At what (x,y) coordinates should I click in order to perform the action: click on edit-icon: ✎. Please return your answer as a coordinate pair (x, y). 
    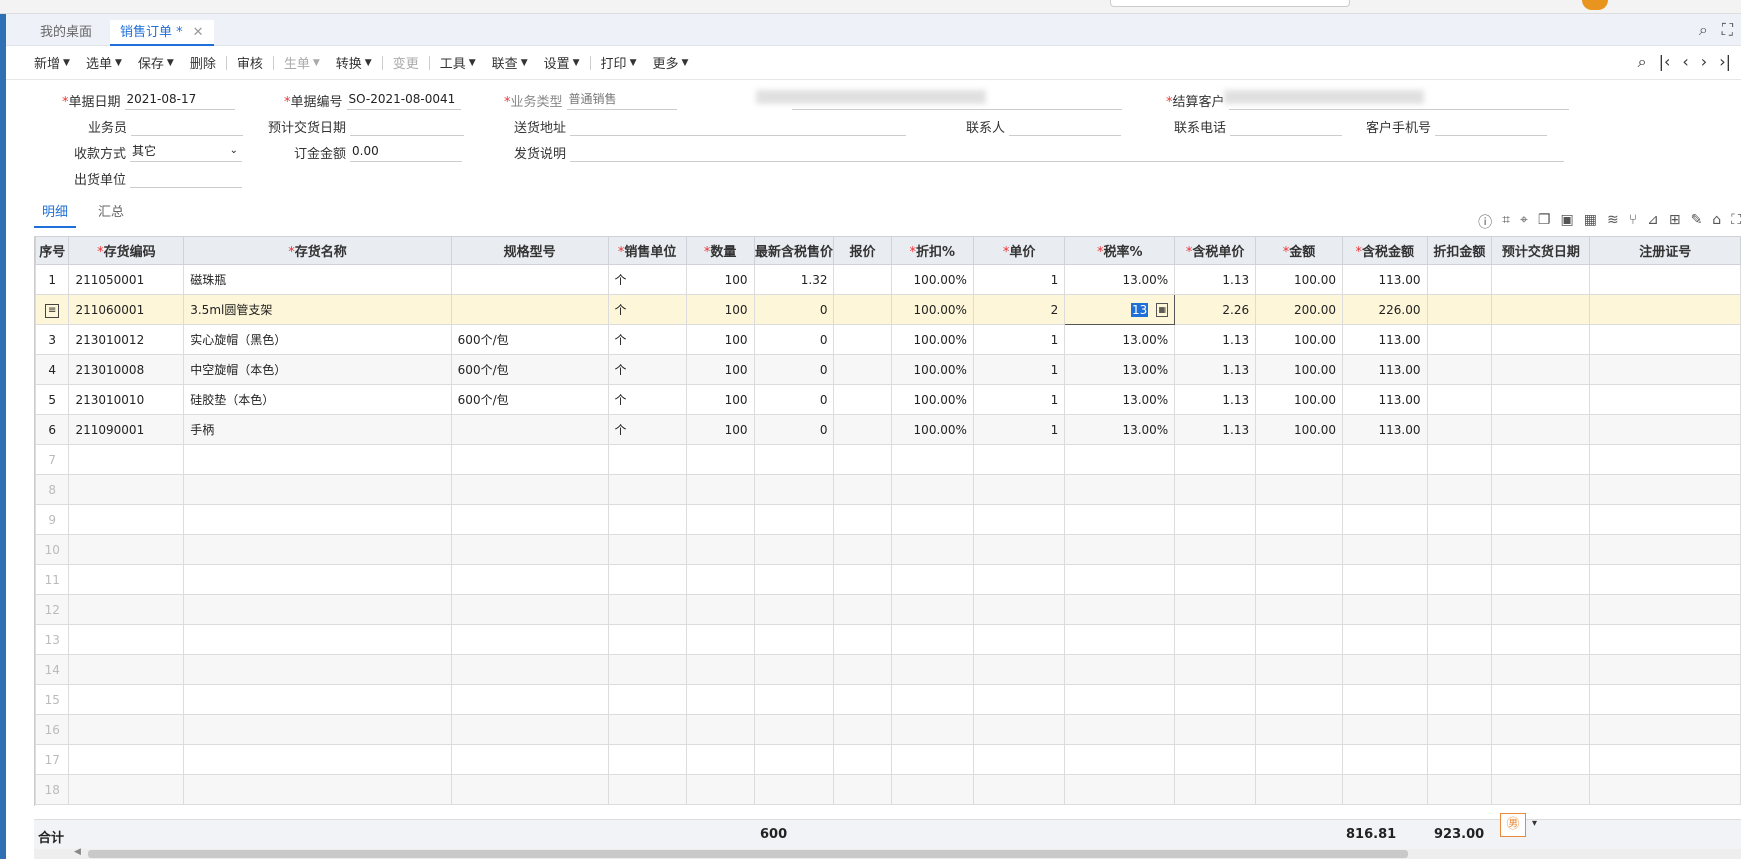
    Looking at the image, I should click on (1697, 222).